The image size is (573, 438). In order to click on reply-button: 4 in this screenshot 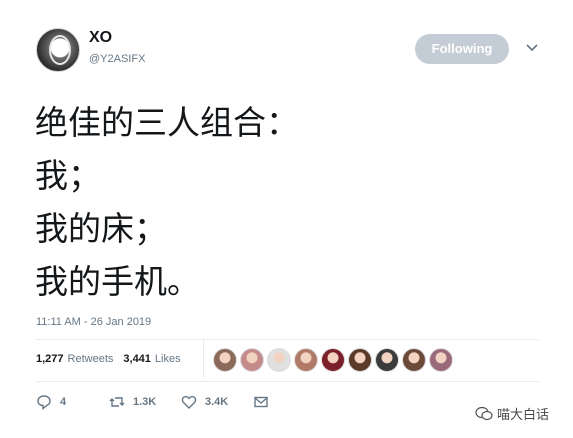, I will do `click(51, 402)`.